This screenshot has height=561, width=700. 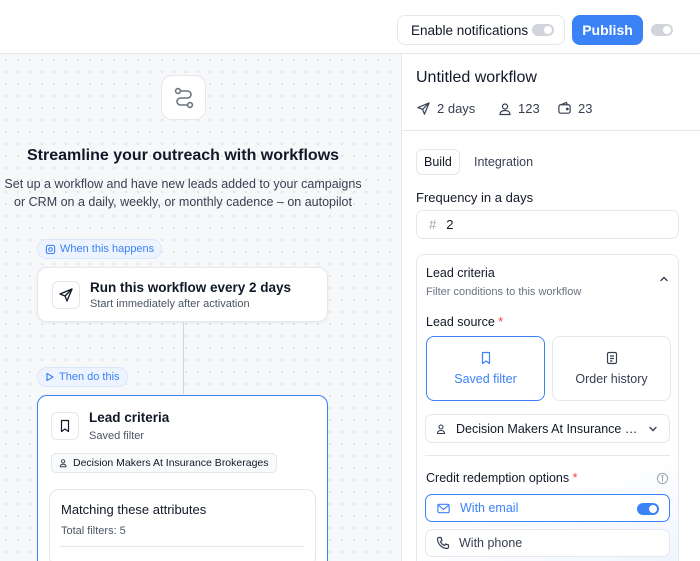 What do you see at coordinates (170, 304) in the screenshot?
I see `trigger-card-subtitle: Start immediately after activation` at bounding box center [170, 304].